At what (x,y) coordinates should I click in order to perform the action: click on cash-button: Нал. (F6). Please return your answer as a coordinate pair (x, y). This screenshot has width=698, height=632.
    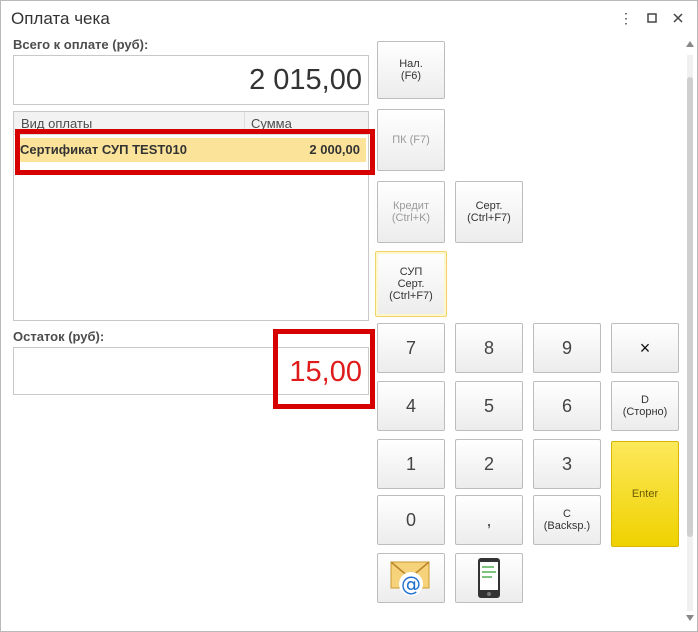
    Looking at the image, I should click on (411, 70).